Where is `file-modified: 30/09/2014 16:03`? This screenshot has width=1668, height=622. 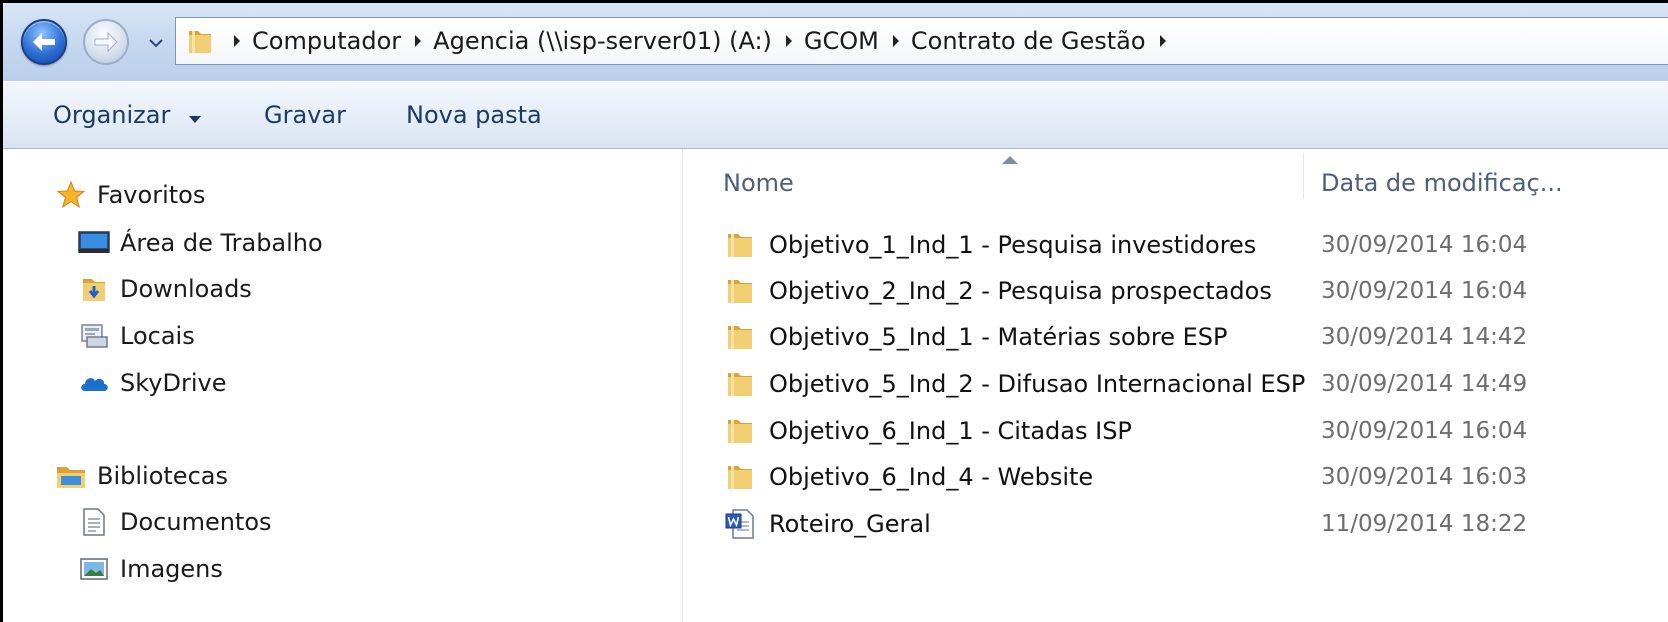 file-modified: 30/09/2014 16:03 is located at coordinates (1424, 477).